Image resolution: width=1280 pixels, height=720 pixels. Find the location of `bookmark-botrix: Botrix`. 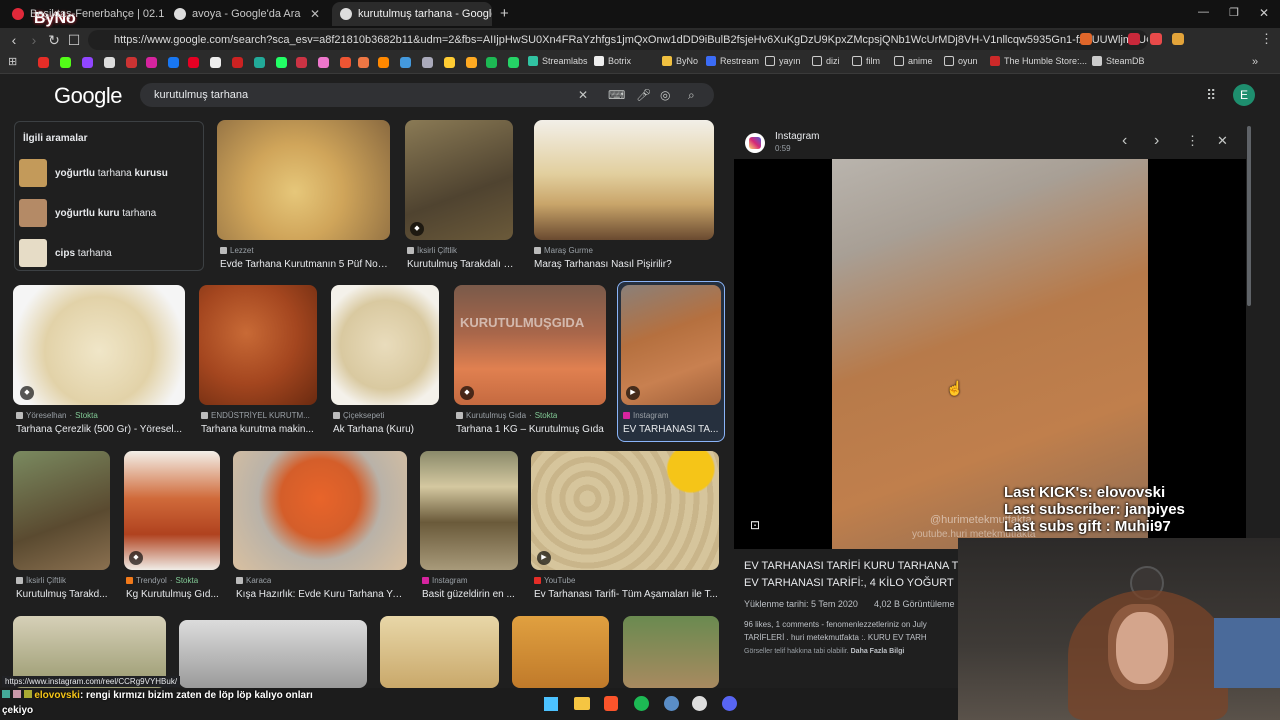

bookmark-botrix: Botrix is located at coordinates (612, 61).